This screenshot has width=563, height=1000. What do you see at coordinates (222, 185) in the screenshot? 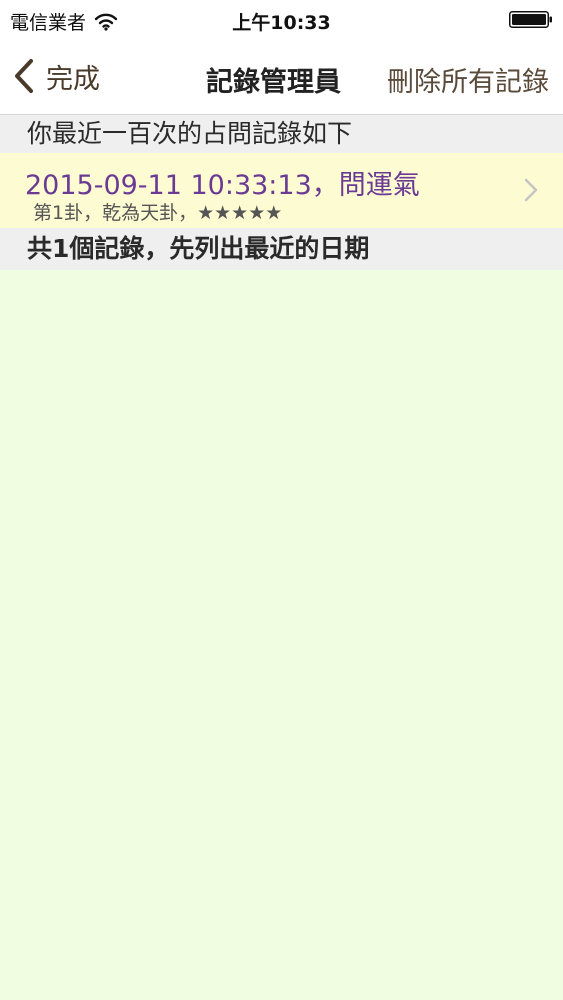
I see `record-title: 2015-09-11 10:33:13，問運氣` at bounding box center [222, 185].